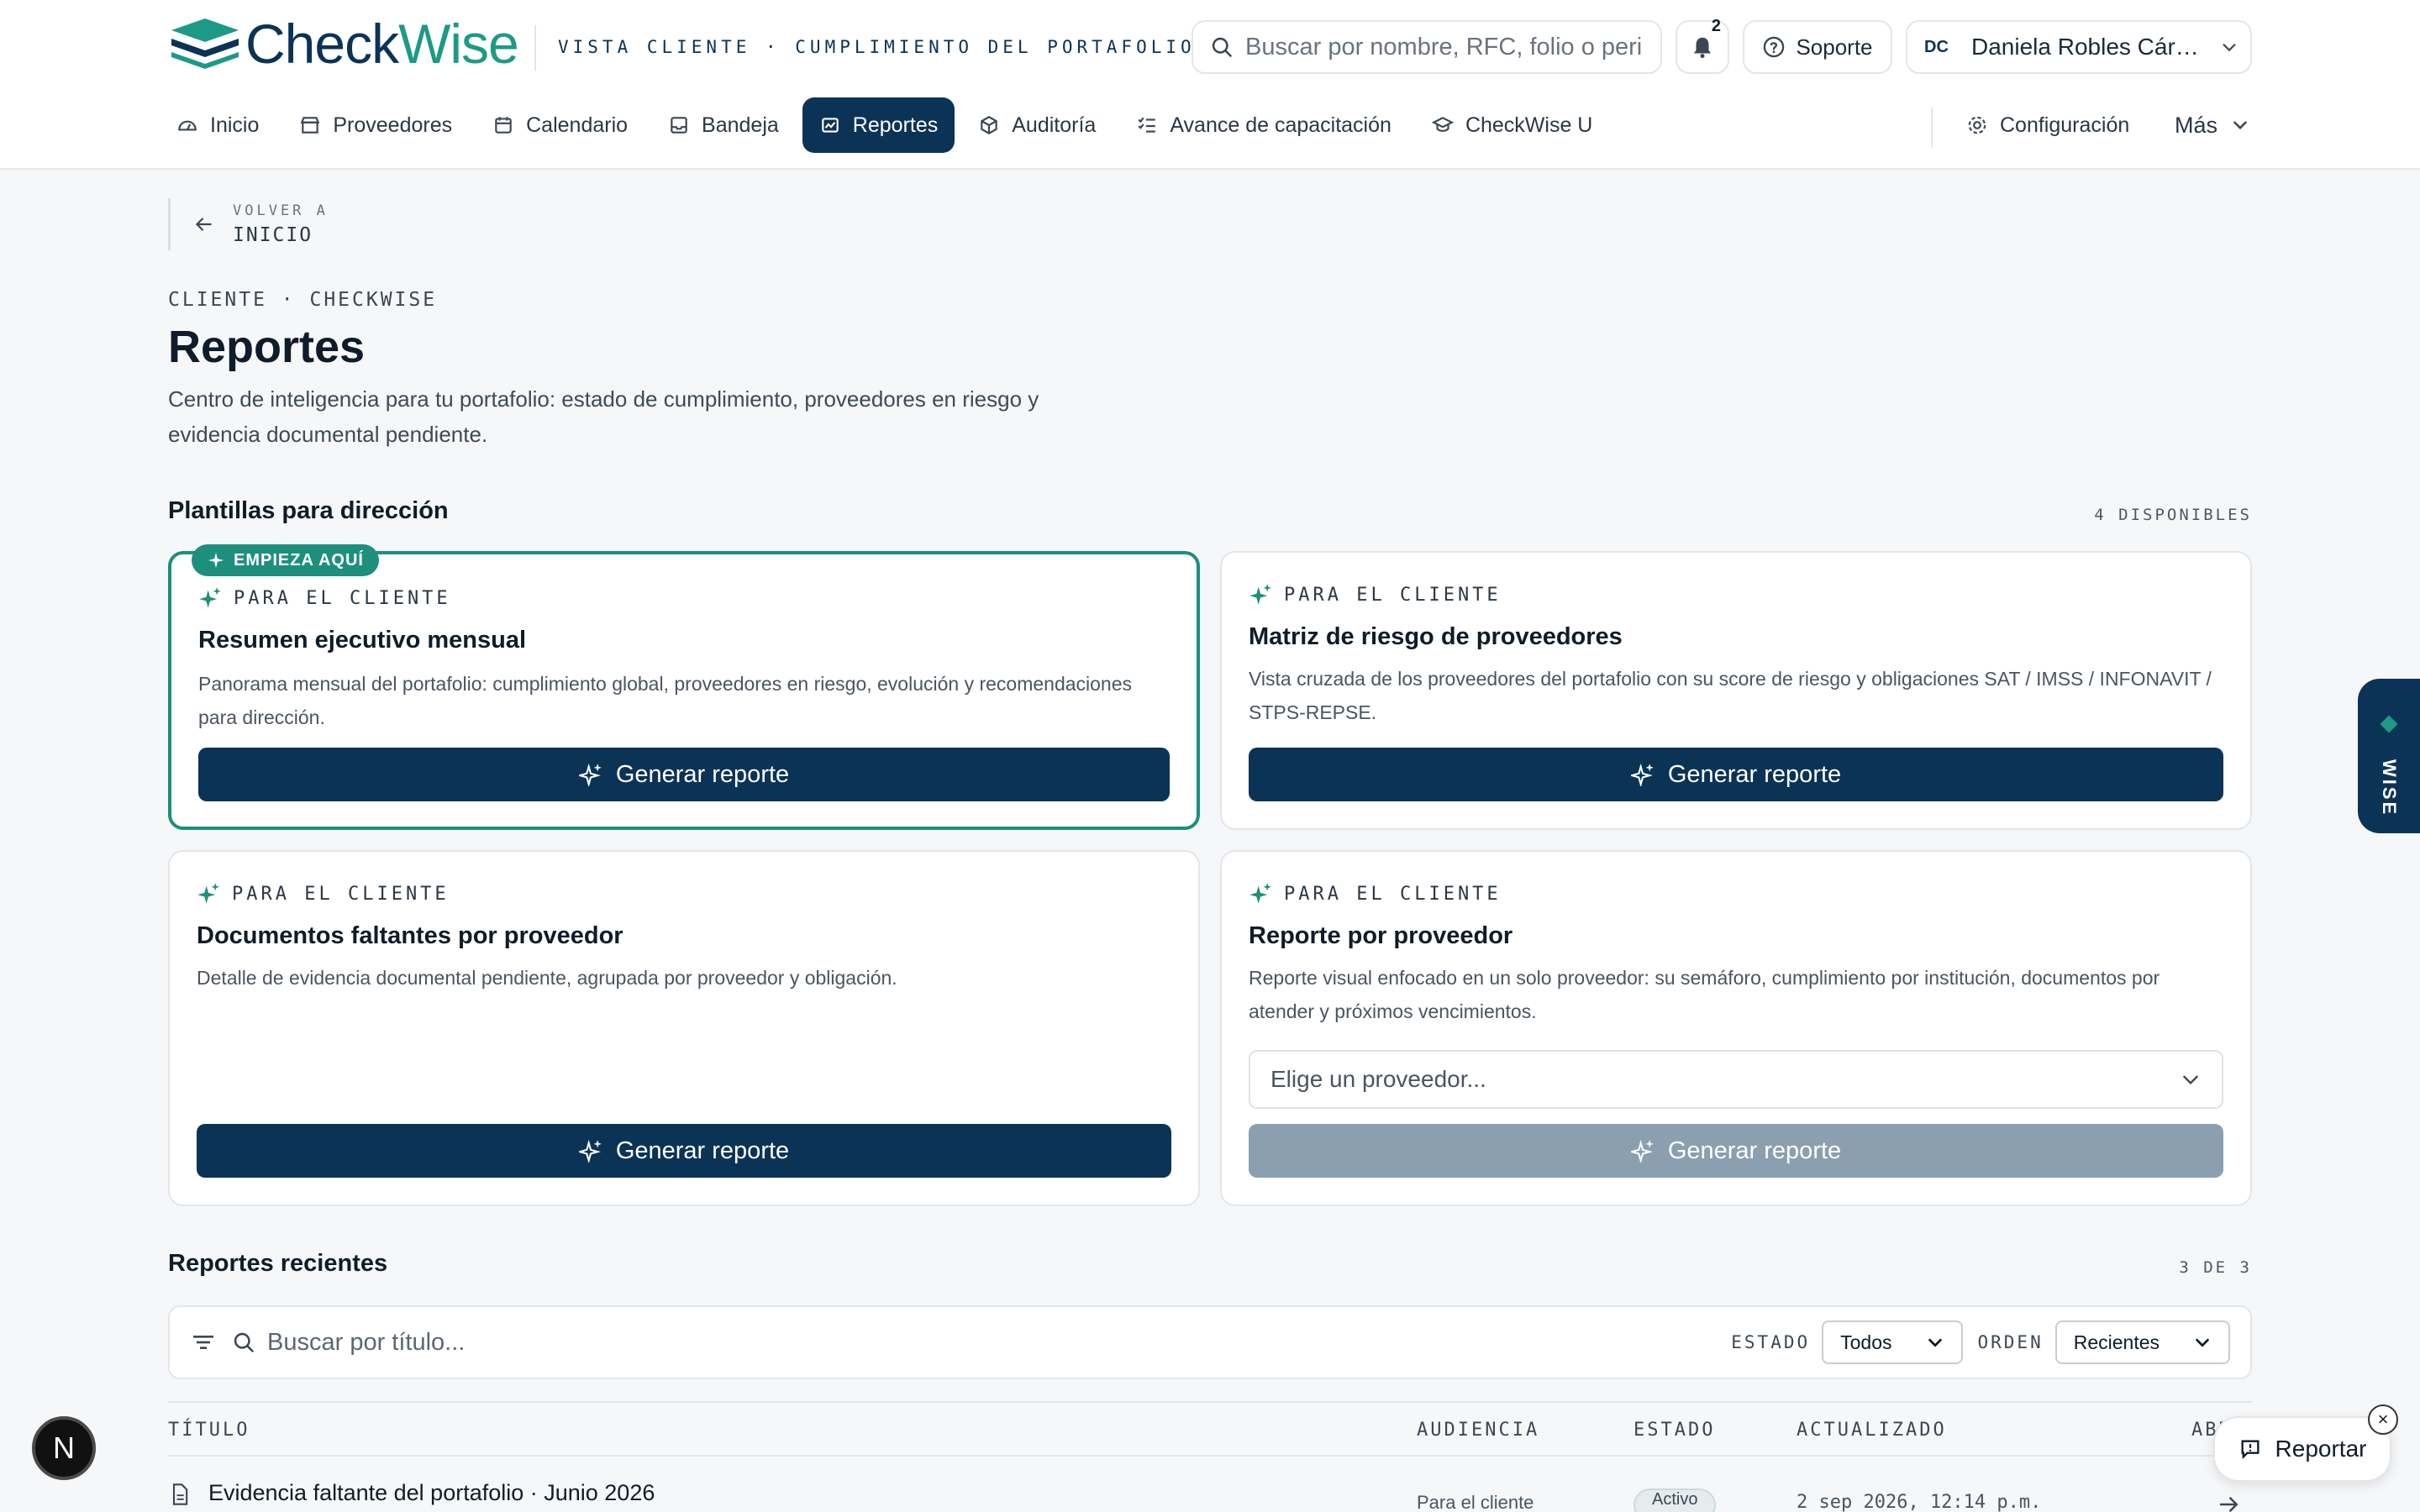 The height and width of the screenshot is (1512, 2420). I want to click on support-button: Soporte, so click(1817, 47).